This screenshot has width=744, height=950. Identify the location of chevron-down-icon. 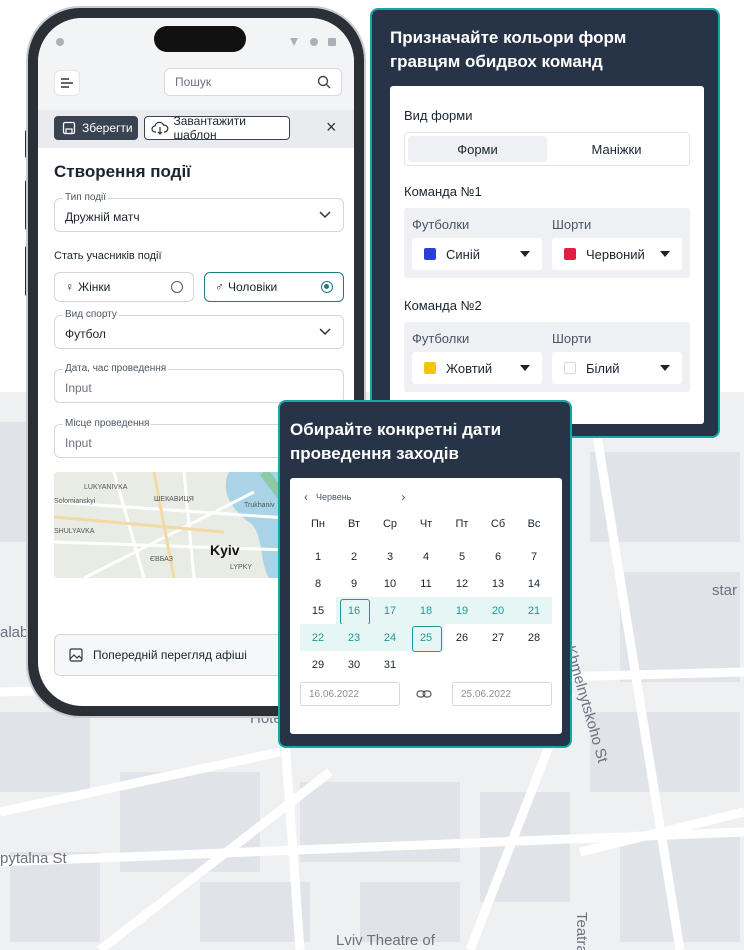
(325, 215).